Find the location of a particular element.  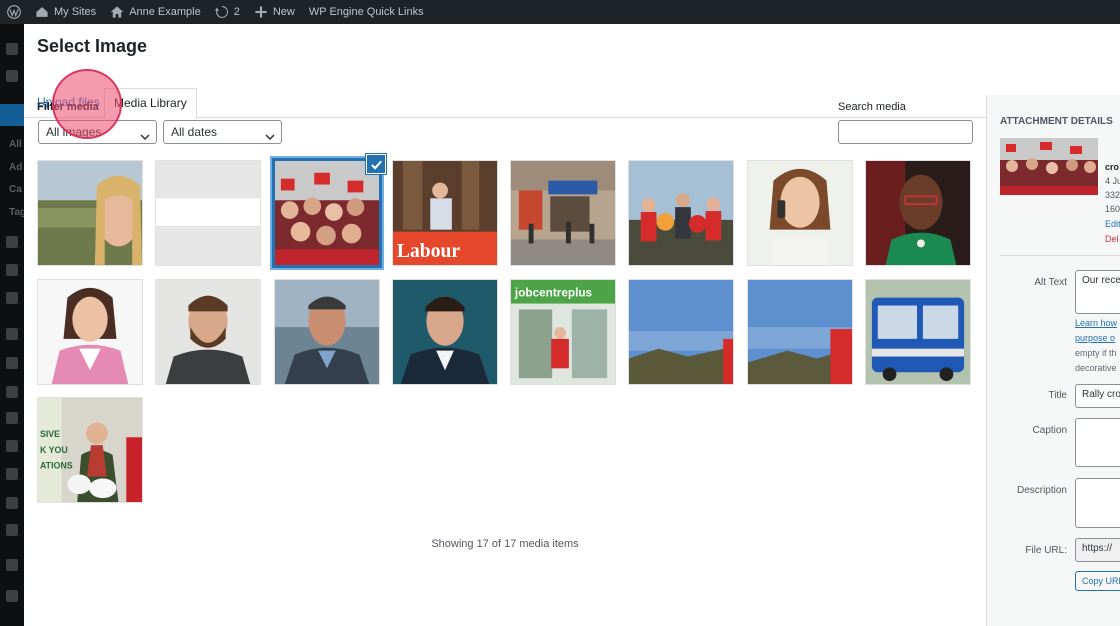

attachment-dimensions: 160 is located at coordinates (1112, 209).